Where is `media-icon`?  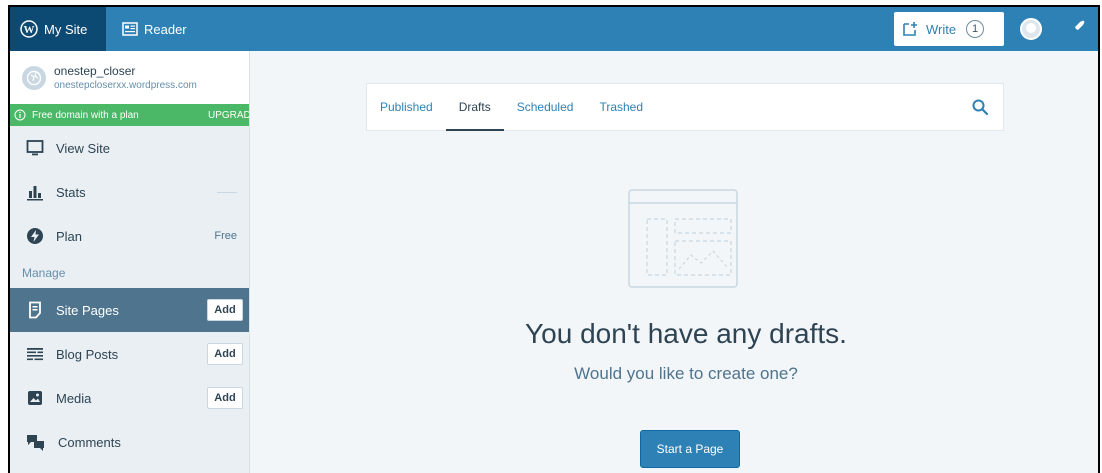
media-icon is located at coordinates (35, 398).